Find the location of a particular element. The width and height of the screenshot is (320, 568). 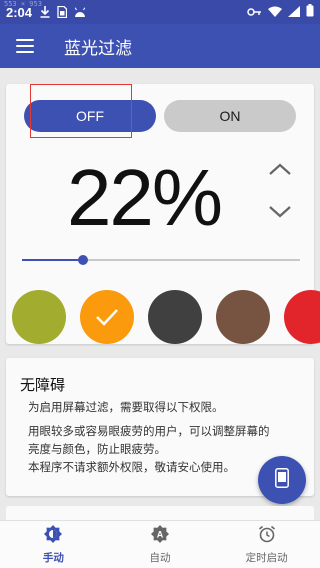

android-icon is located at coordinates (80, 12).